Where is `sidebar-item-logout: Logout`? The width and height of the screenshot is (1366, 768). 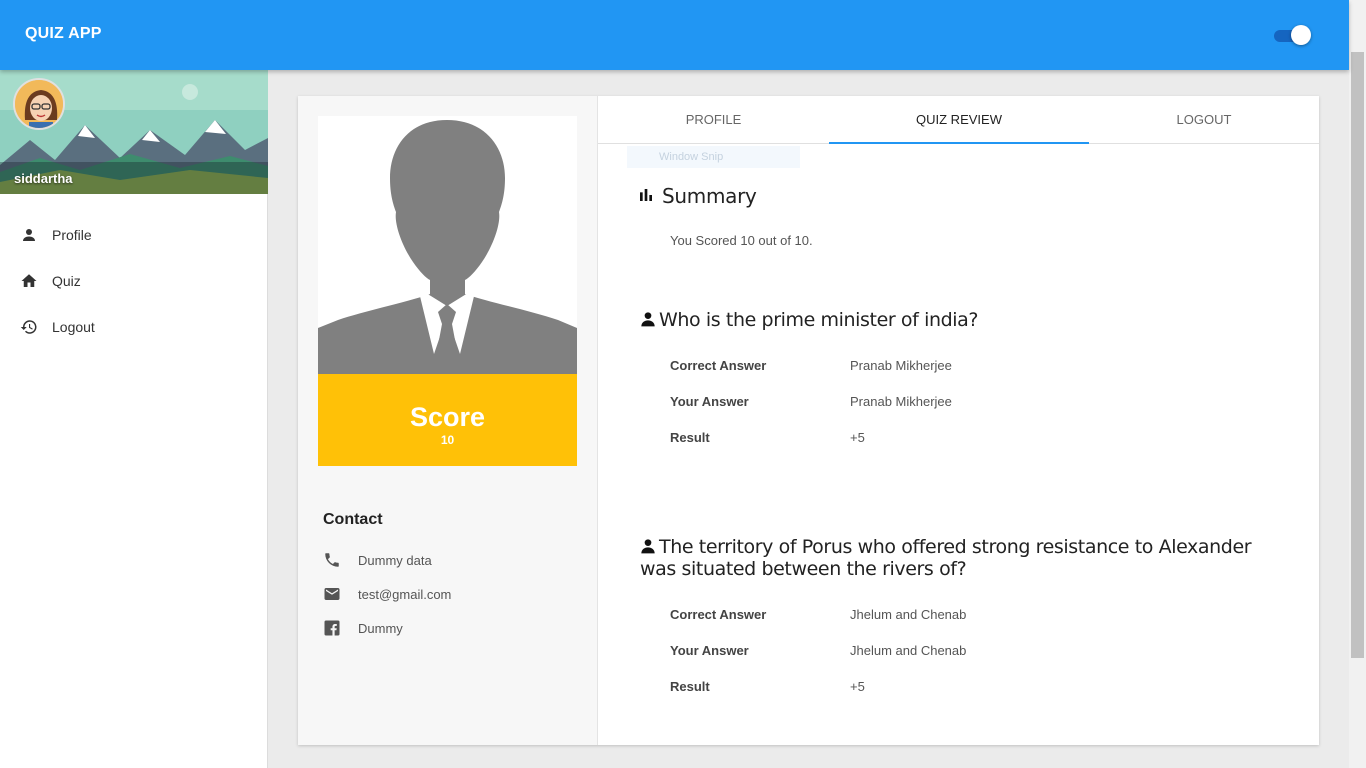
sidebar-item-logout: Logout is located at coordinates (133, 327).